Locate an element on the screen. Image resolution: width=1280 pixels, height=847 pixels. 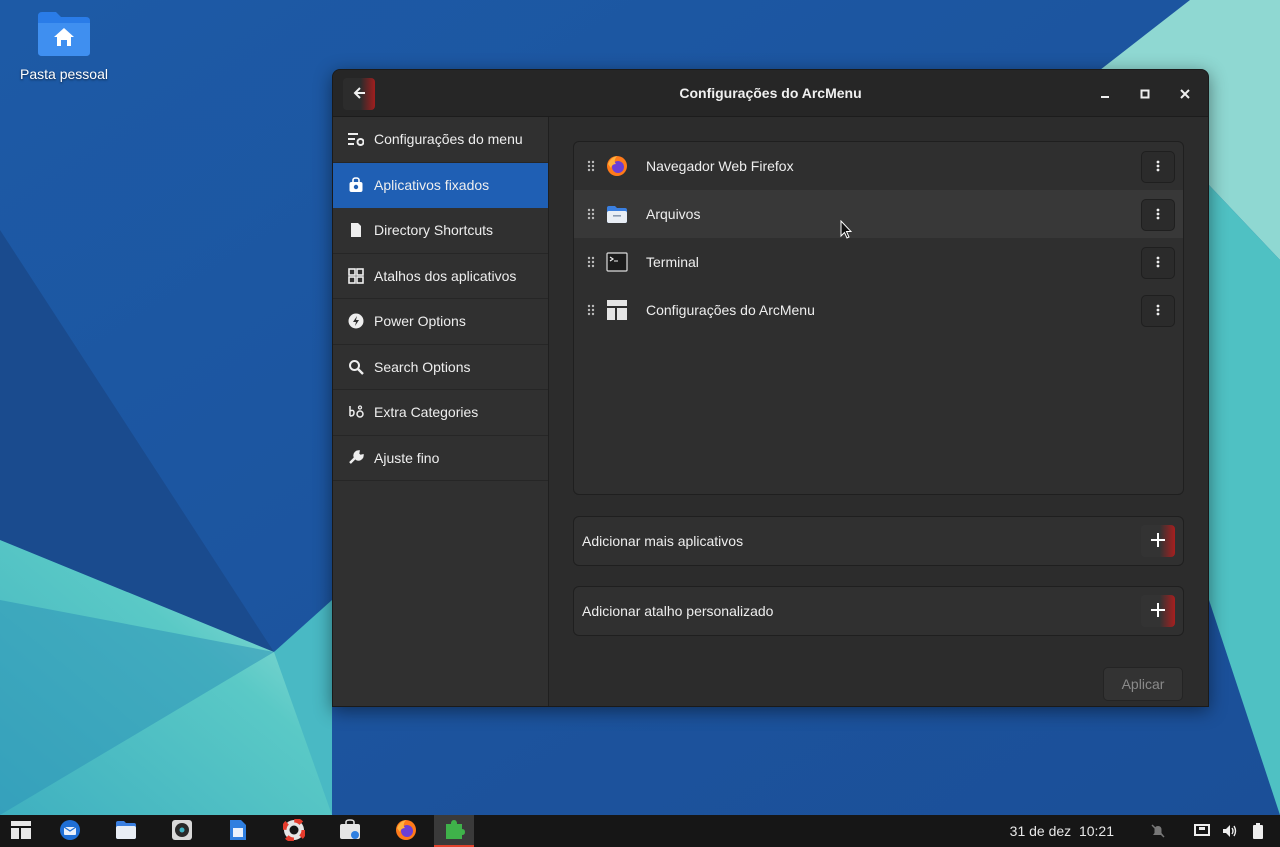
pinned-app-row: Arquivos is located at coordinates (878, 214).